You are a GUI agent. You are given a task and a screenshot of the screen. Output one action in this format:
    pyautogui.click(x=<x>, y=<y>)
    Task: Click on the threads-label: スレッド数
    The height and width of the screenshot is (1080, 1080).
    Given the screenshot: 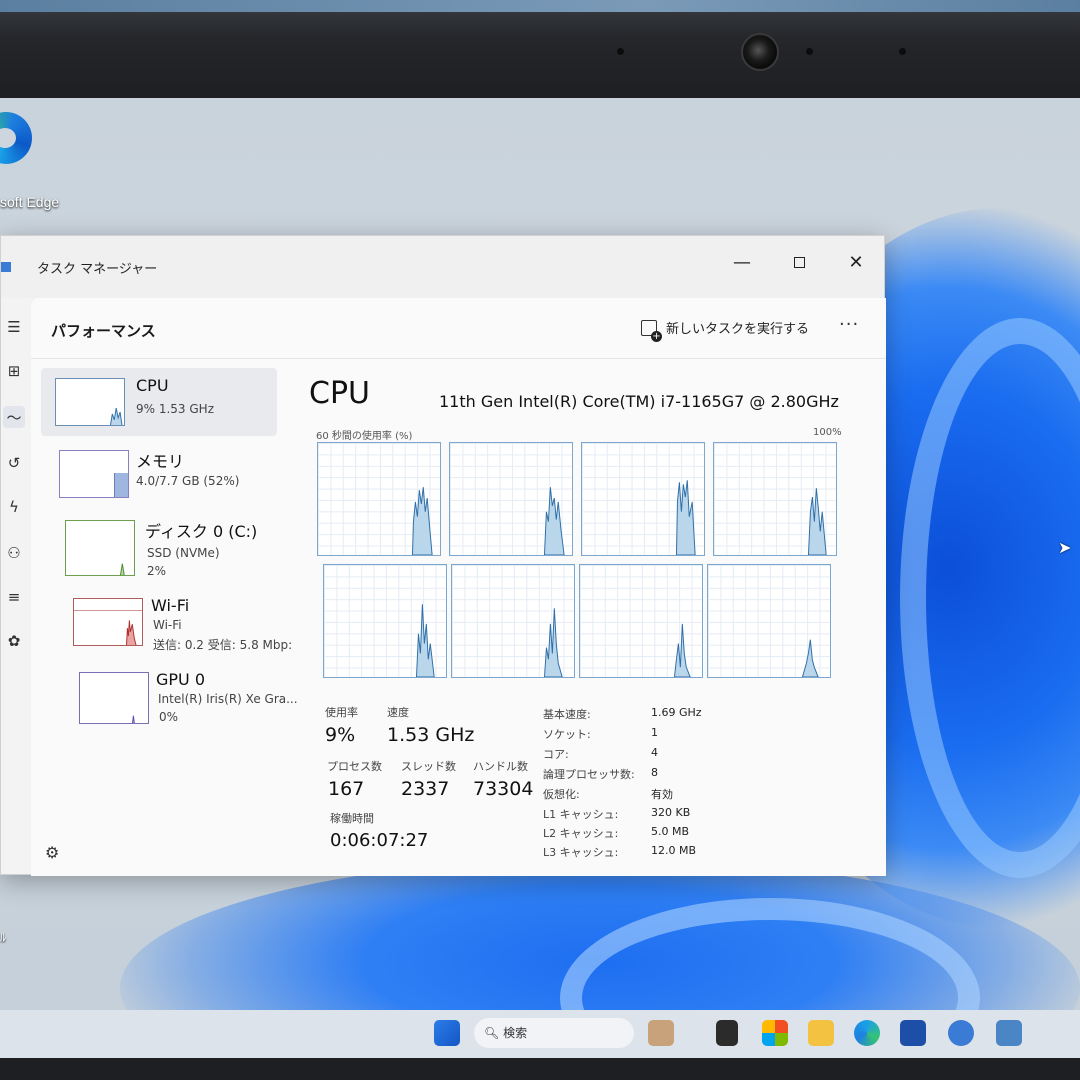 What is the action you would take?
    pyautogui.click(x=428, y=766)
    